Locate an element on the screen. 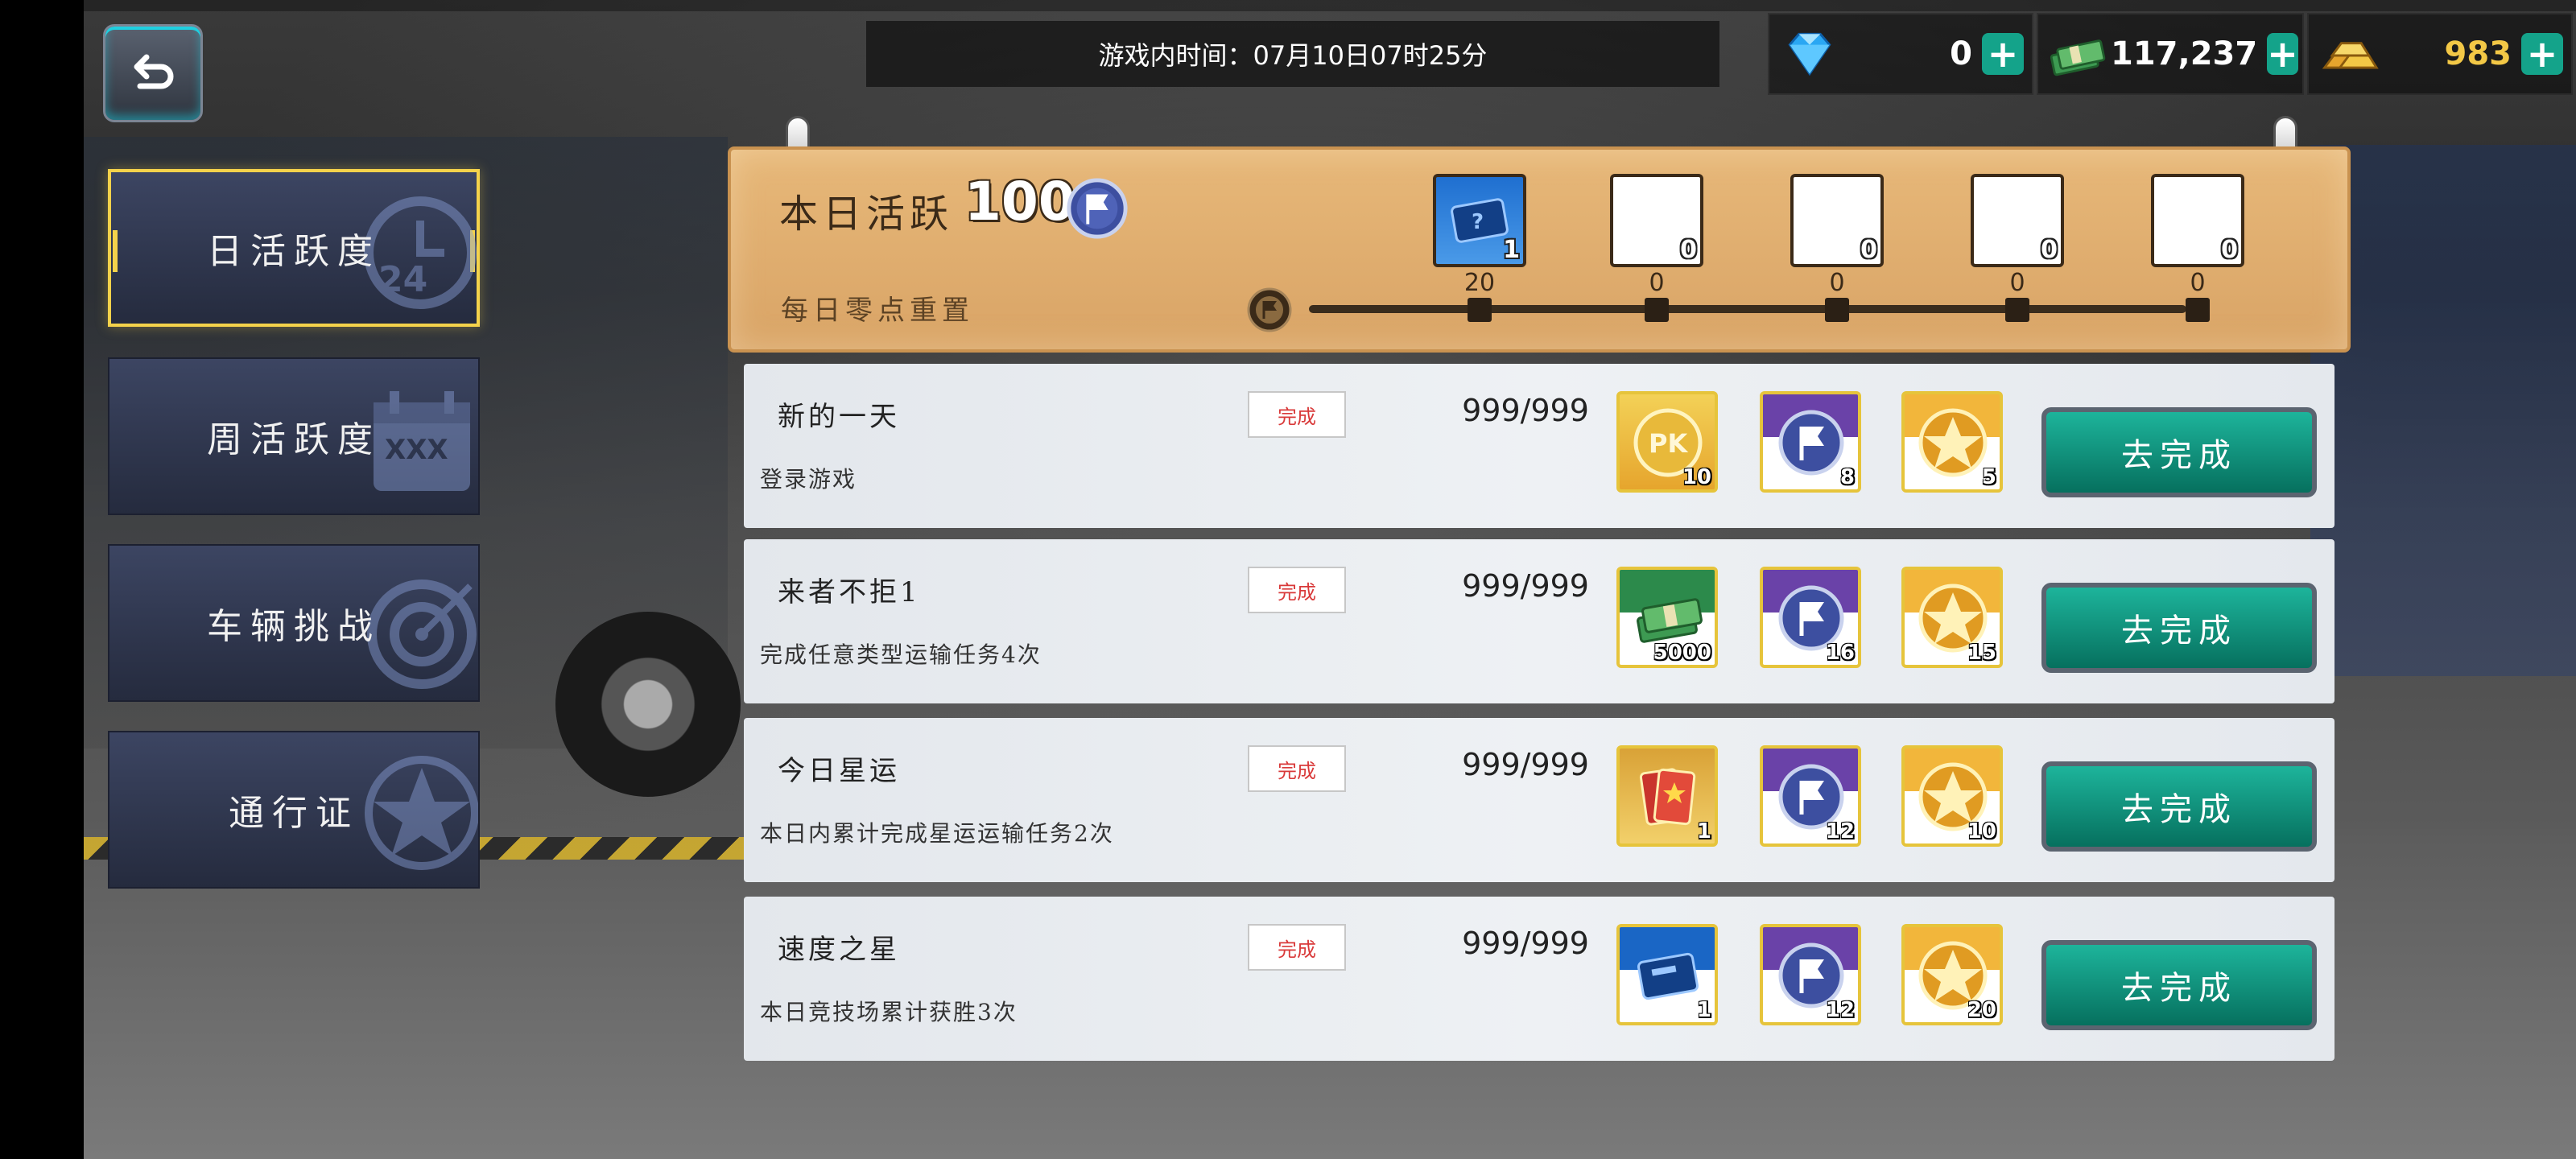 The image size is (2576, 1159). reward-count: 12 is located at coordinates (1840, 1010).